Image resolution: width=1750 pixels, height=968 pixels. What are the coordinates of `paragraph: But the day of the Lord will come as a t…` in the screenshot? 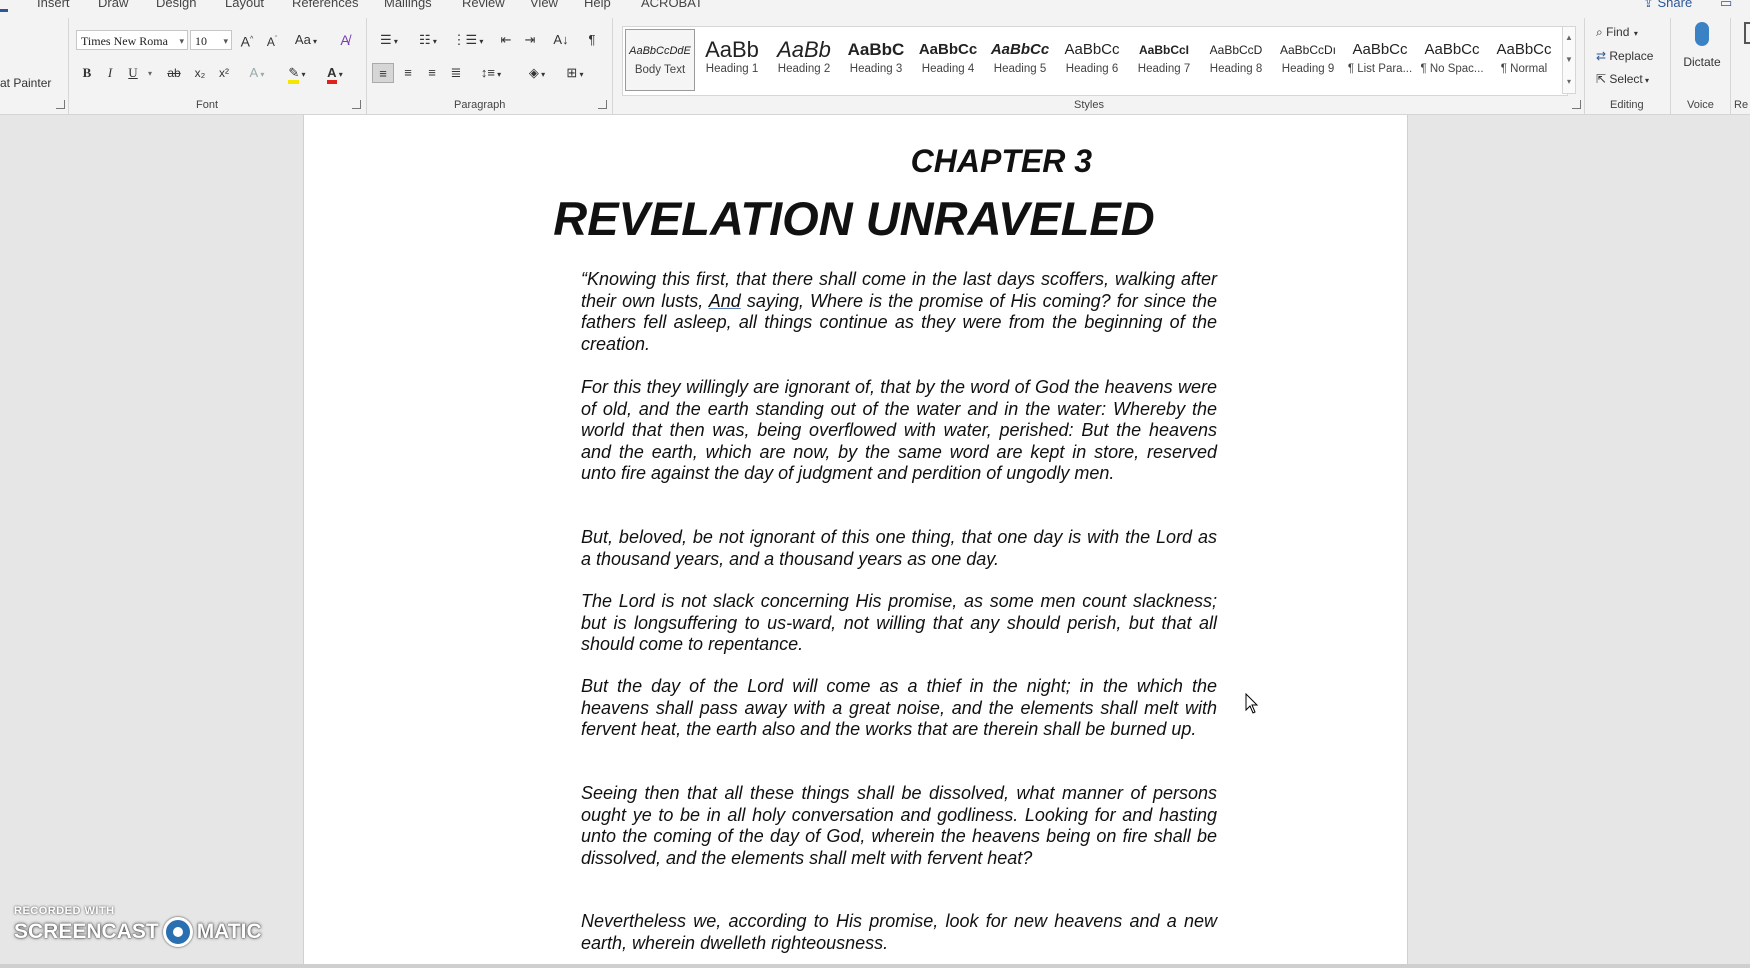 It's located at (899, 707).